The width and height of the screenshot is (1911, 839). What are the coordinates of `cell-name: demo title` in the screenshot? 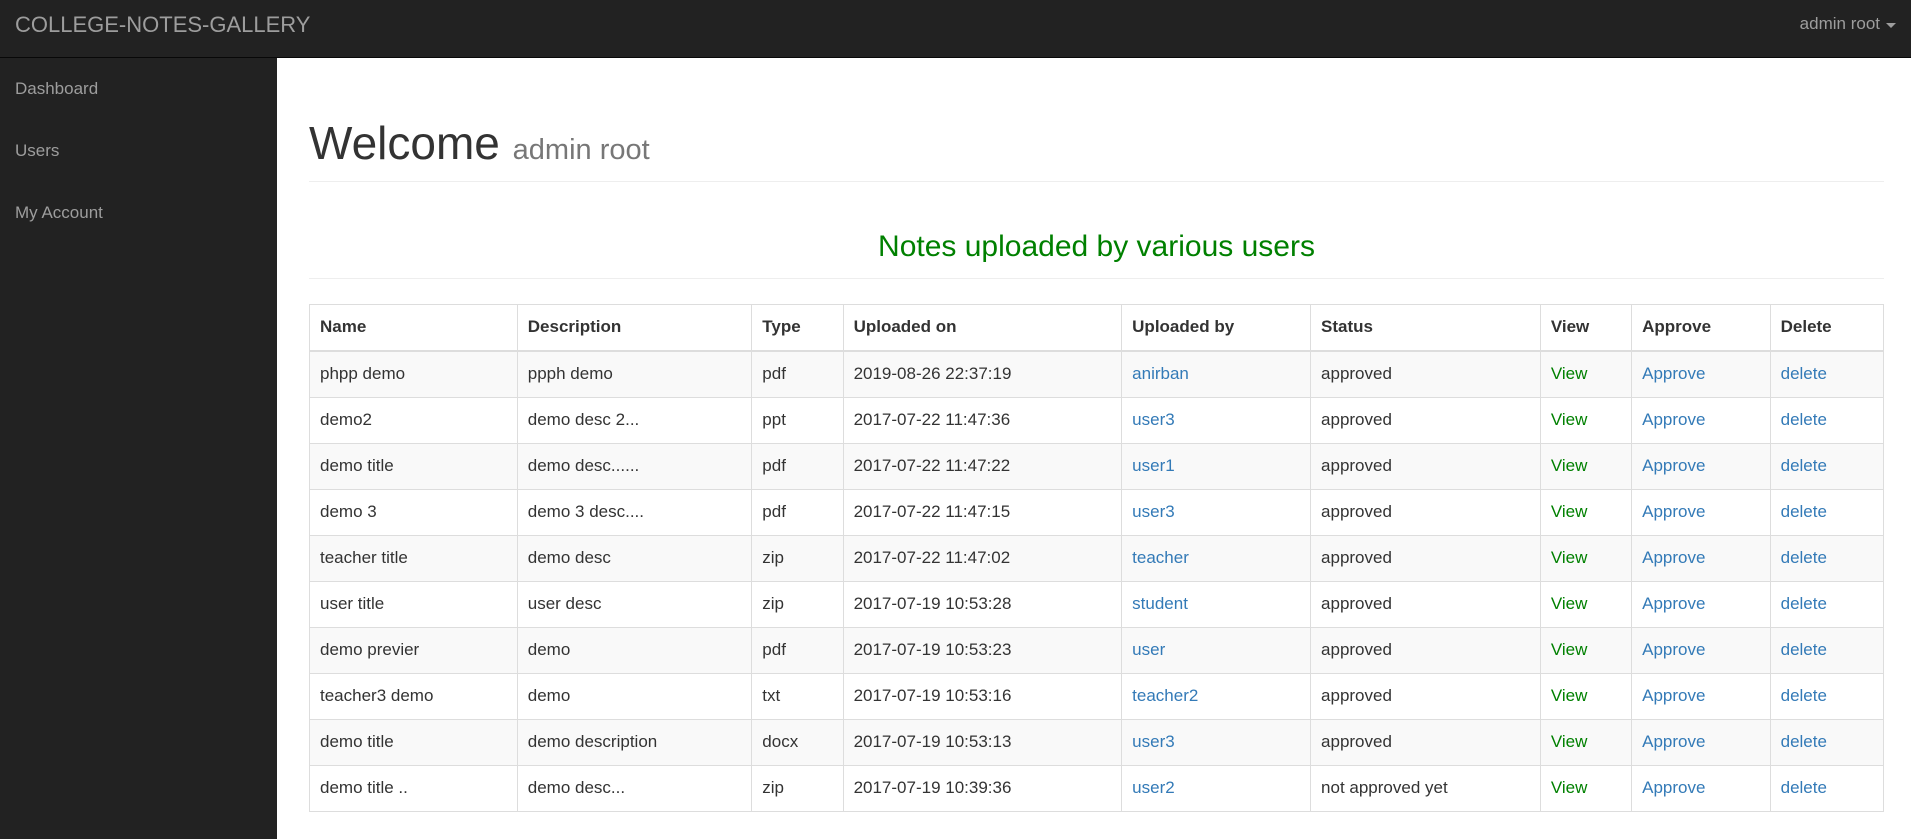 It's located at (357, 742).